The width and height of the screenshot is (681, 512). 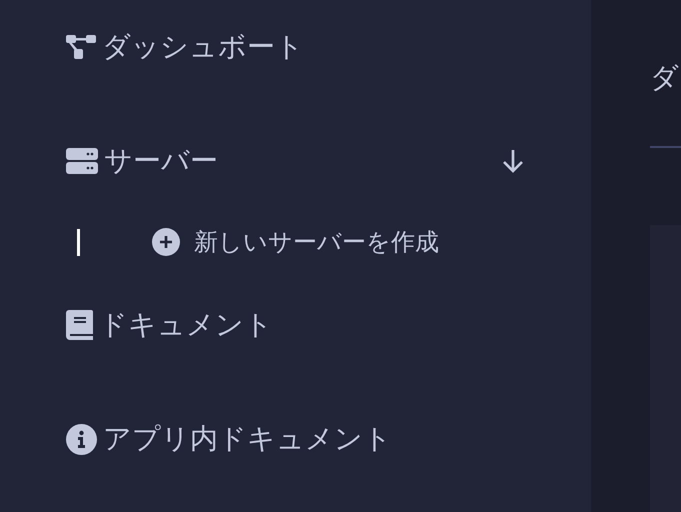 I want to click on sidebar-item: サーバー, so click(x=142, y=161).